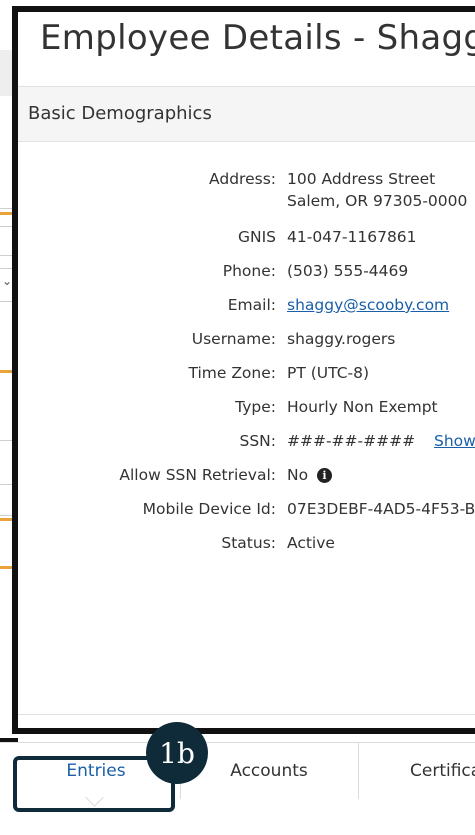 This screenshot has width=475, height=835. I want to click on field-label: Status:, so click(248, 543).